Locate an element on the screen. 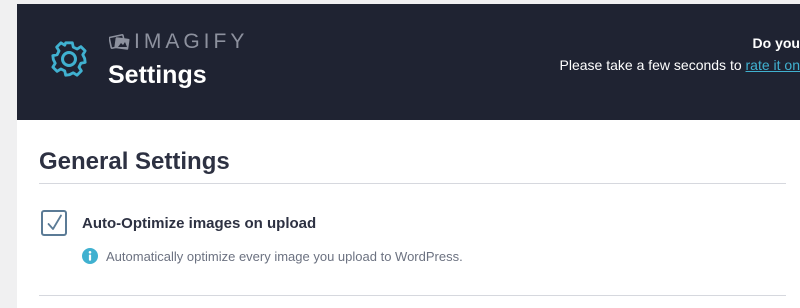 The width and height of the screenshot is (800, 308). imagify-logo-icon is located at coordinates (119, 42).